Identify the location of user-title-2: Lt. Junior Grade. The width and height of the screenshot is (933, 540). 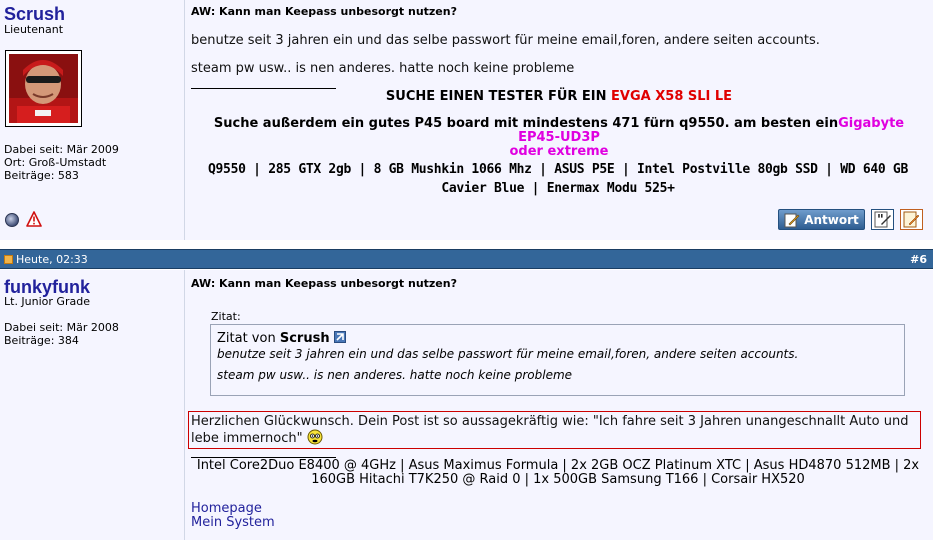
(47, 301).